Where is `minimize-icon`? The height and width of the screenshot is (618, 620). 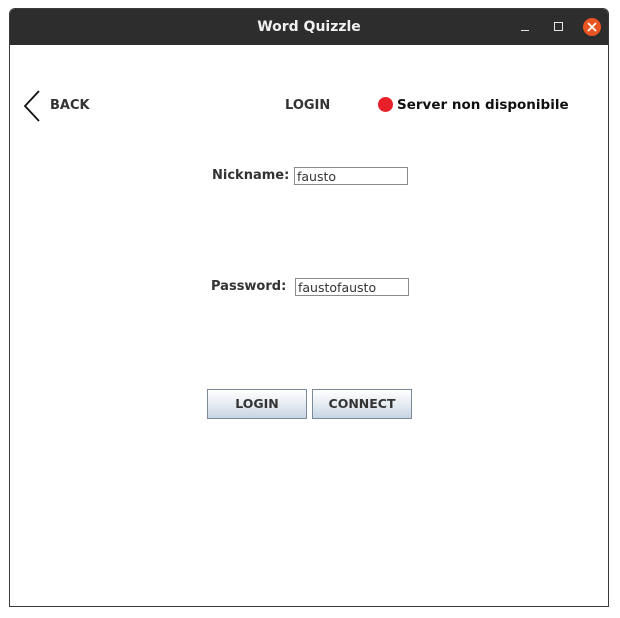
minimize-icon is located at coordinates (525, 30).